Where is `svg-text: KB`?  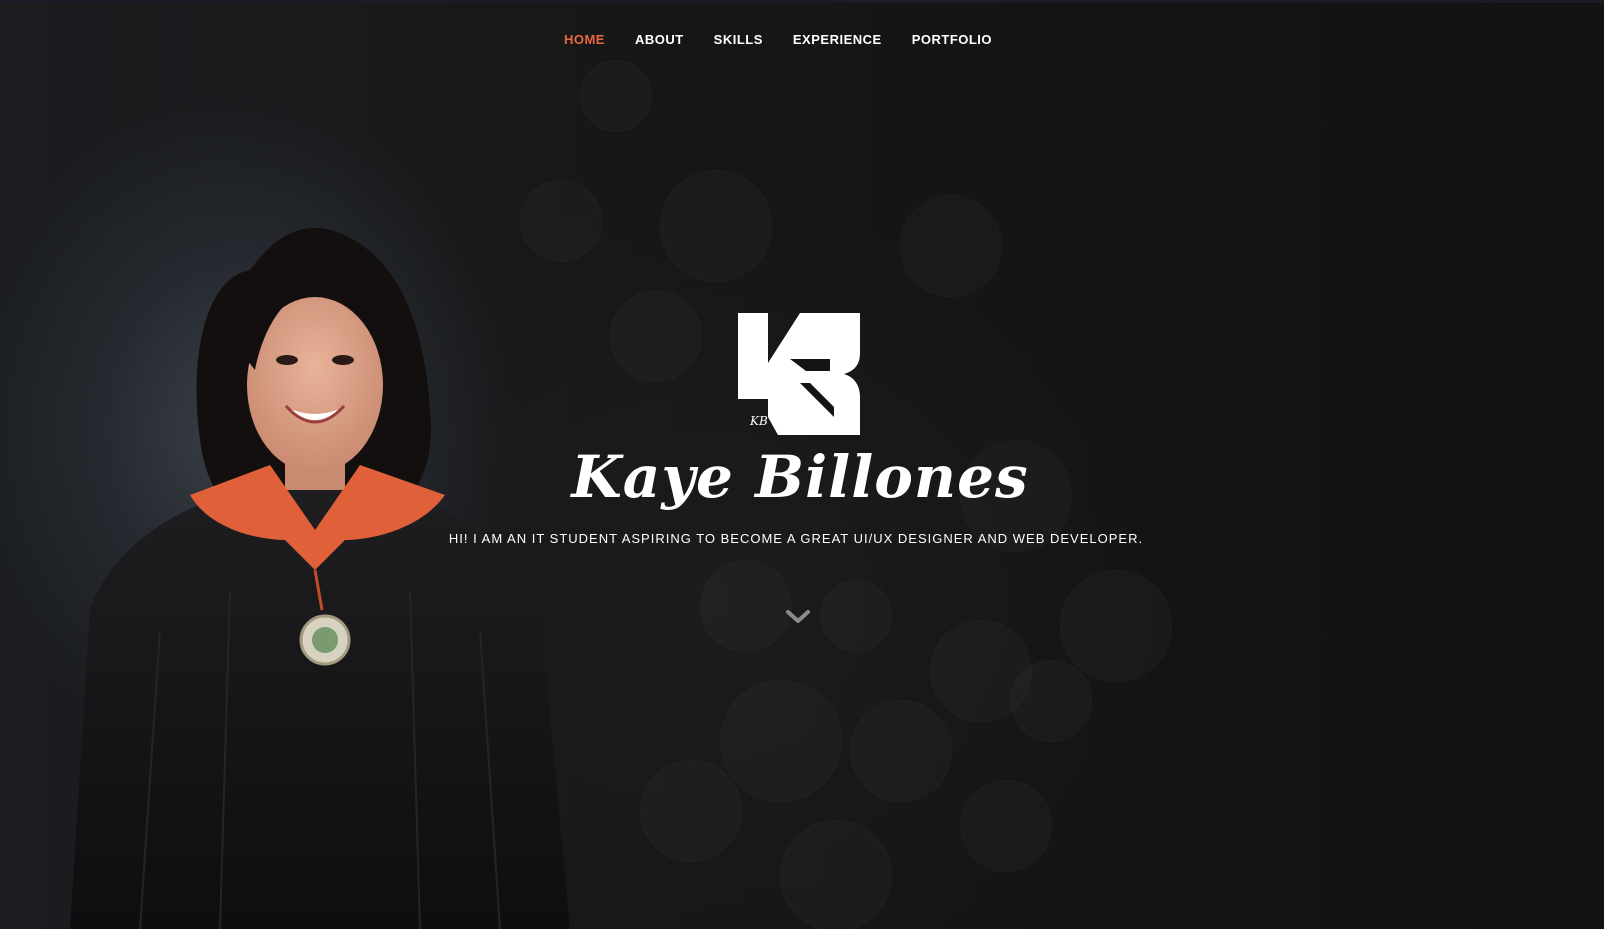 svg-text: KB is located at coordinates (758, 421).